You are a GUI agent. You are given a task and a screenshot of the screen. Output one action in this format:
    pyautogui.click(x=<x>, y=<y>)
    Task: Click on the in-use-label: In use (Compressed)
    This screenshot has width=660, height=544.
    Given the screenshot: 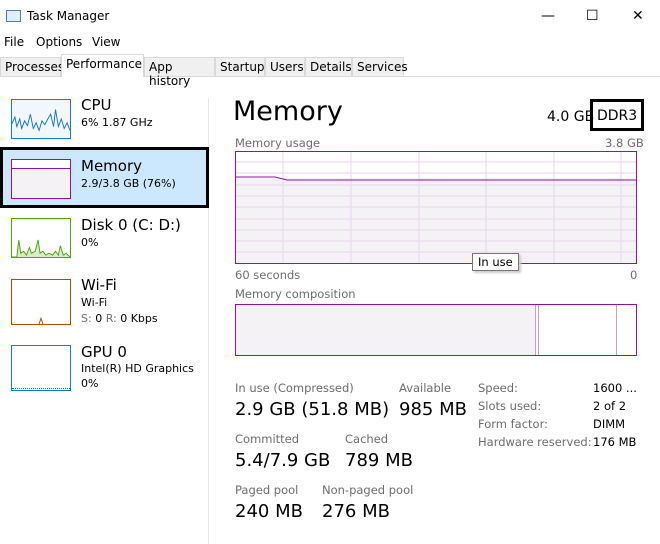 What is the action you would take?
    pyautogui.click(x=294, y=388)
    